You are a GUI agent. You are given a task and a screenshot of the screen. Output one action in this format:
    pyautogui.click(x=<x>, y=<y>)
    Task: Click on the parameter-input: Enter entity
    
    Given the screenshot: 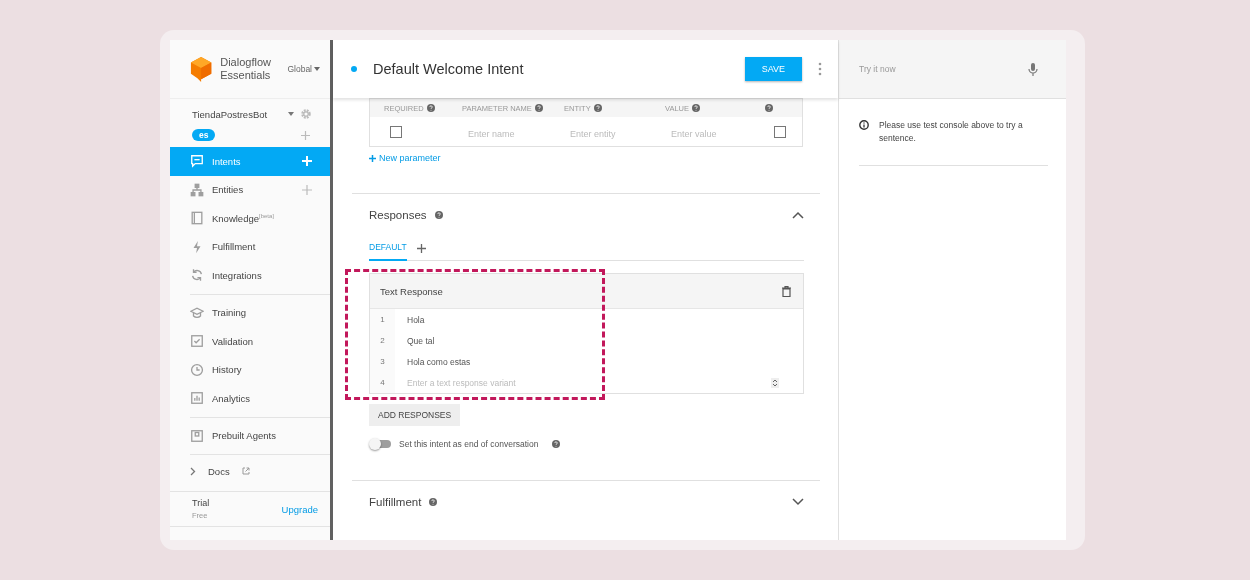 What is the action you would take?
    pyautogui.click(x=615, y=133)
    